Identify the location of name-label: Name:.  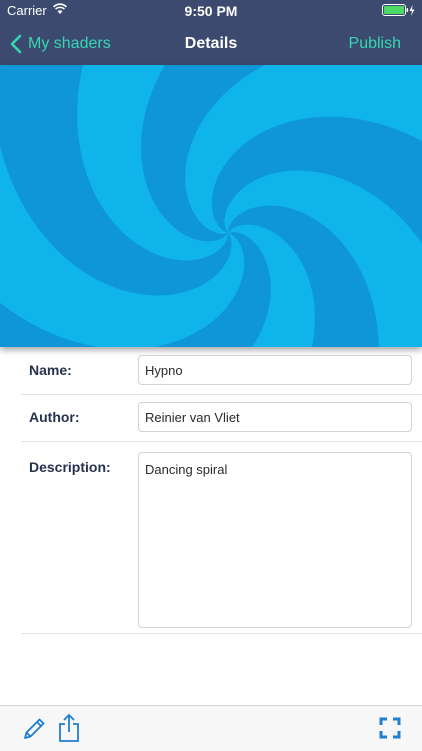
(50, 370).